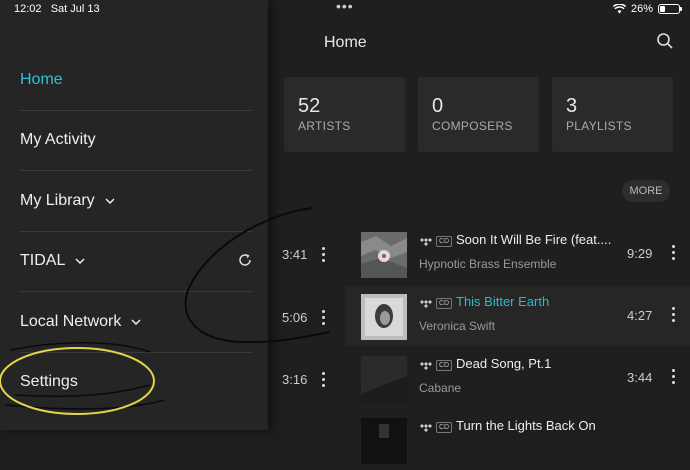  Describe the element at coordinates (488, 264) in the screenshot. I see `track-artist: Hypnotic Brass Ensemble` at that location.